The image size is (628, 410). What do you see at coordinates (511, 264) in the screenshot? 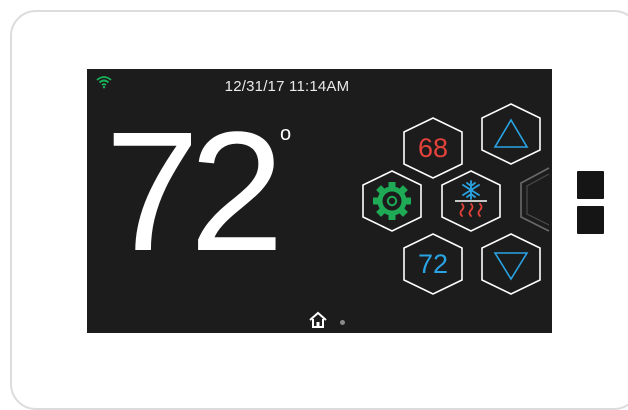
I see `temp-down-button` at bounding box center [511, 264].